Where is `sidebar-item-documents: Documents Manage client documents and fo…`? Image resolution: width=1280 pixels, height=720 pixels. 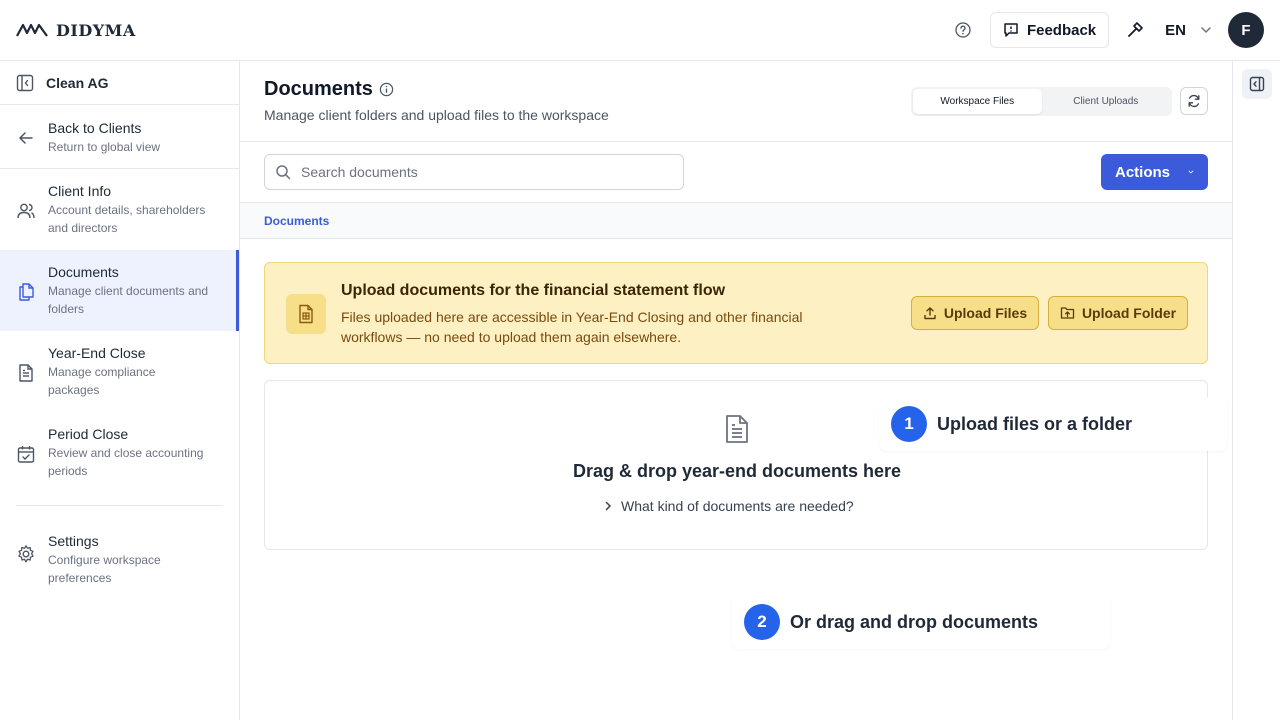 sidebar-item-documents: Documents Manage client documents and fo… is located at coordinates (119, 290).